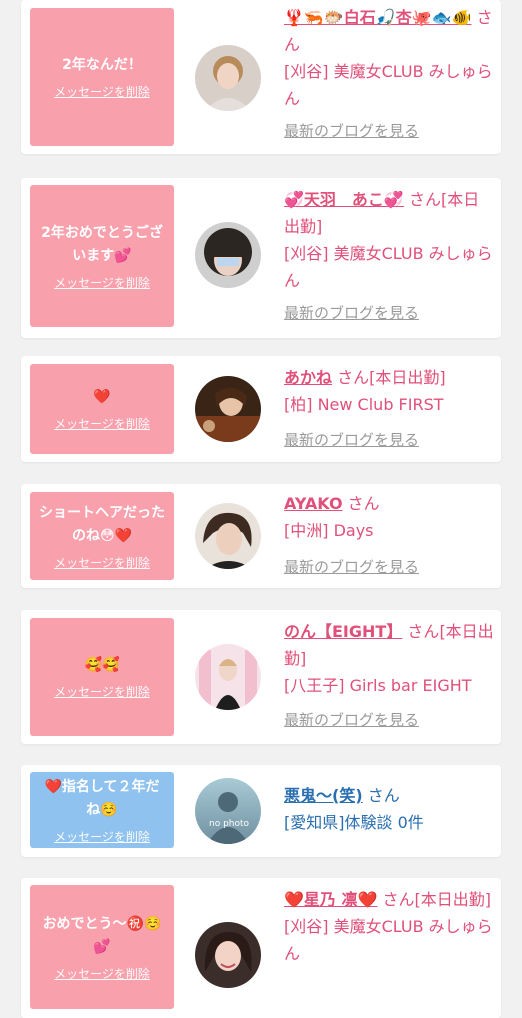  I want to click on message-text: 2年なんだ！, so click(102, 65).